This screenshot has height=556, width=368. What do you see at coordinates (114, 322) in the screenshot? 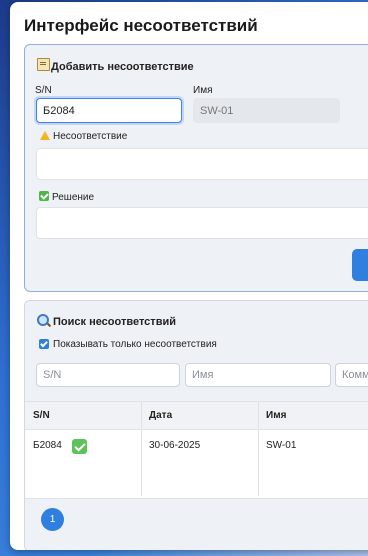
I see `search-card-title: Поиск несоответствий` at bounding box center [114, 322].